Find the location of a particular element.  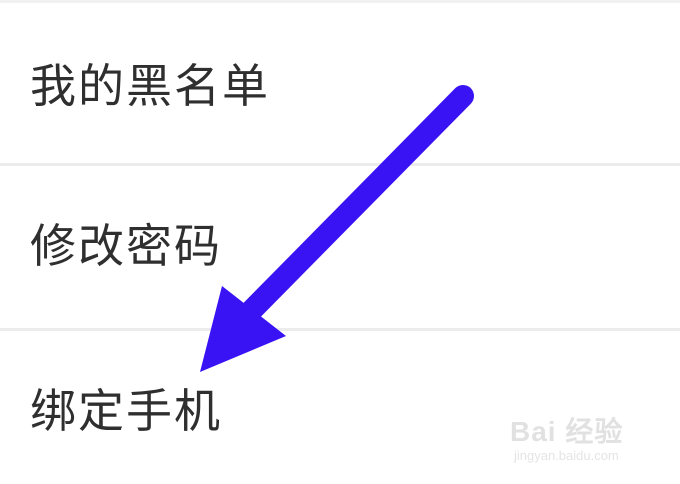

menu-item-label: 修改密码 is located at coordinates (126, 246).